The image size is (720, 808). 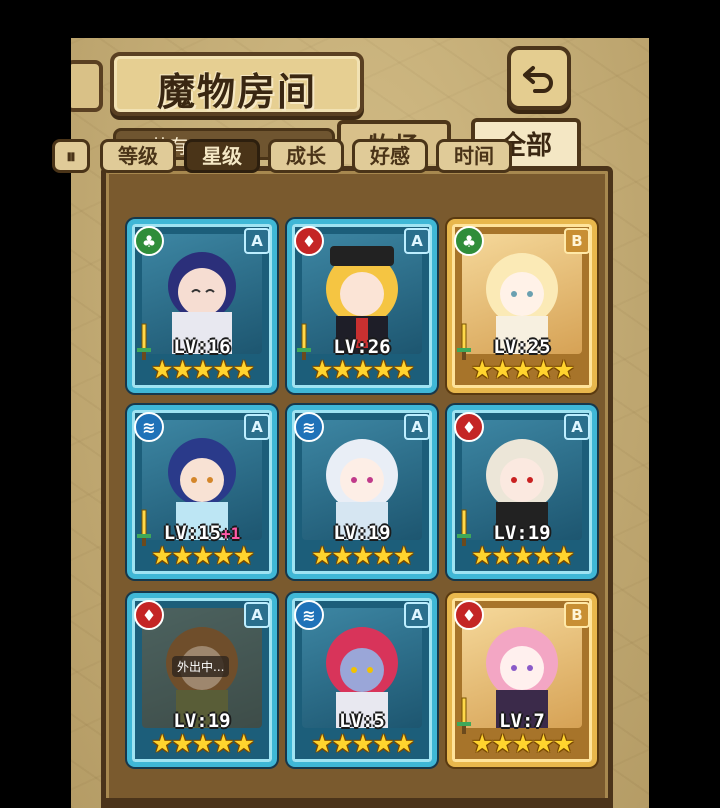 What do you see at coordinates (87, 86) in the screenshot?
I see `left-edge-ornament` at bounding box center [87, 86].